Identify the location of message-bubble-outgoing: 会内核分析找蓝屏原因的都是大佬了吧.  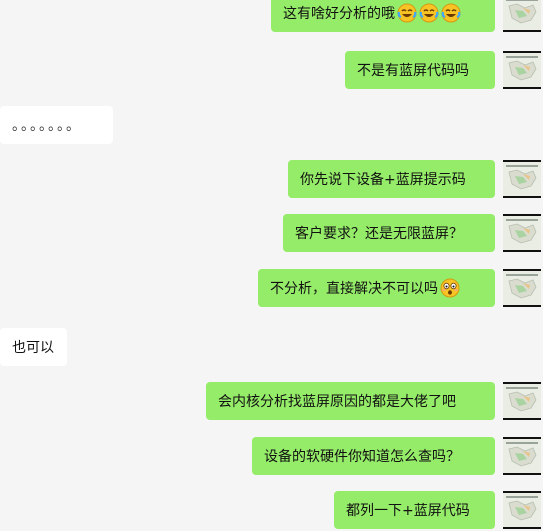
(350, 401).